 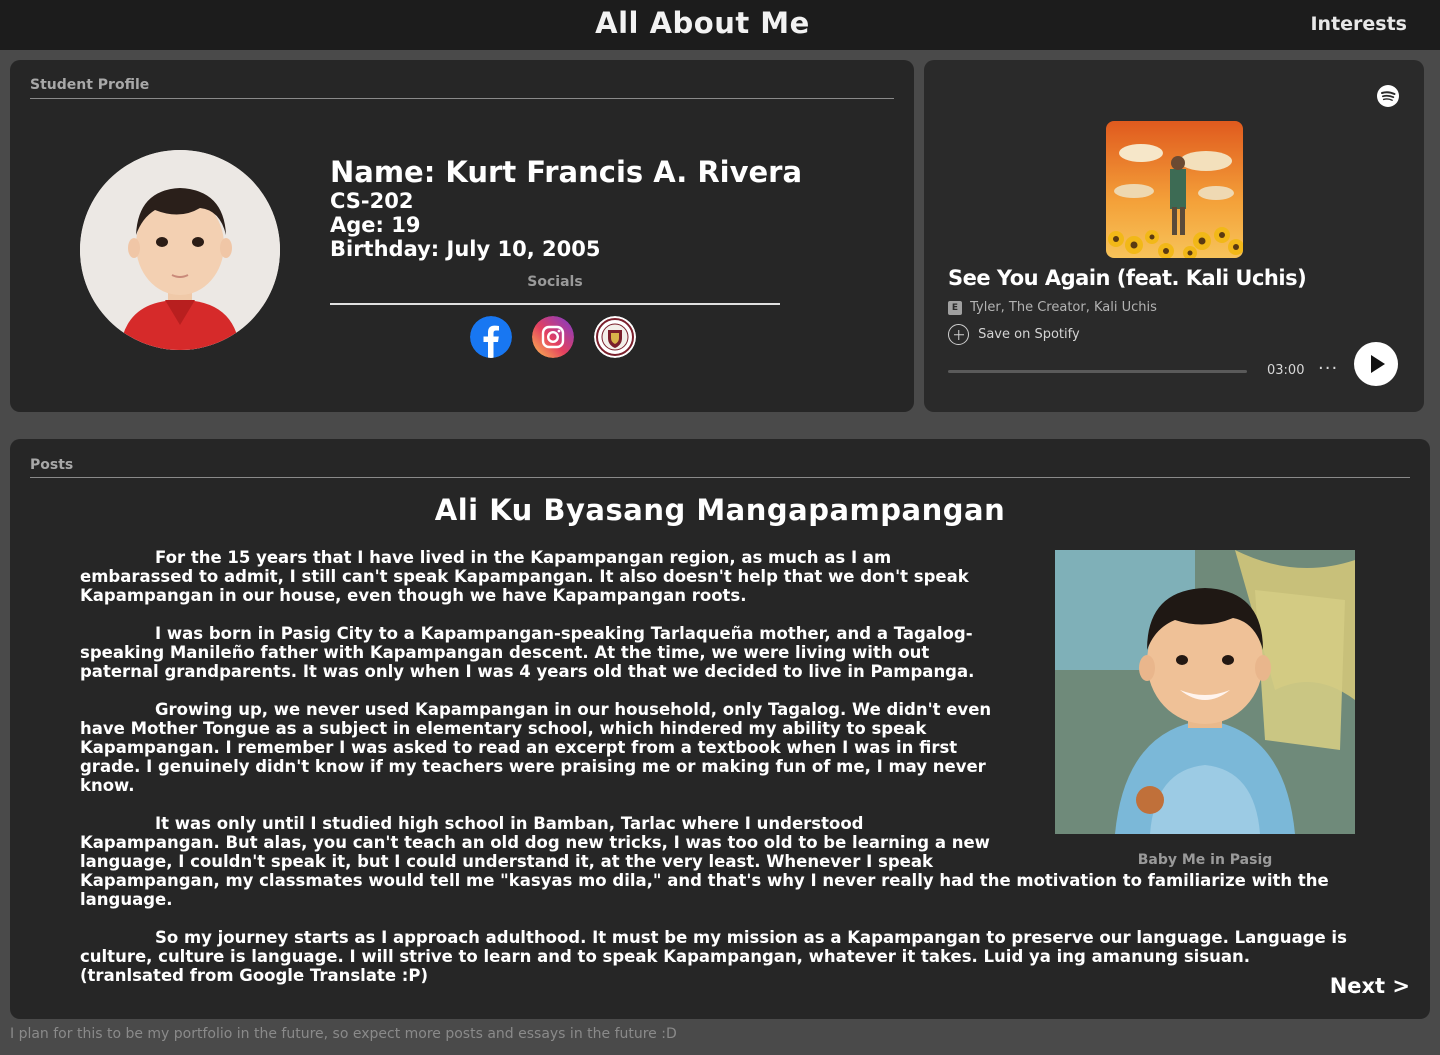 What do you see at coordinates (1358, 24) in the screenshot?
I see `nav-interests-link: Interests` at bounding box center [1358, 24].